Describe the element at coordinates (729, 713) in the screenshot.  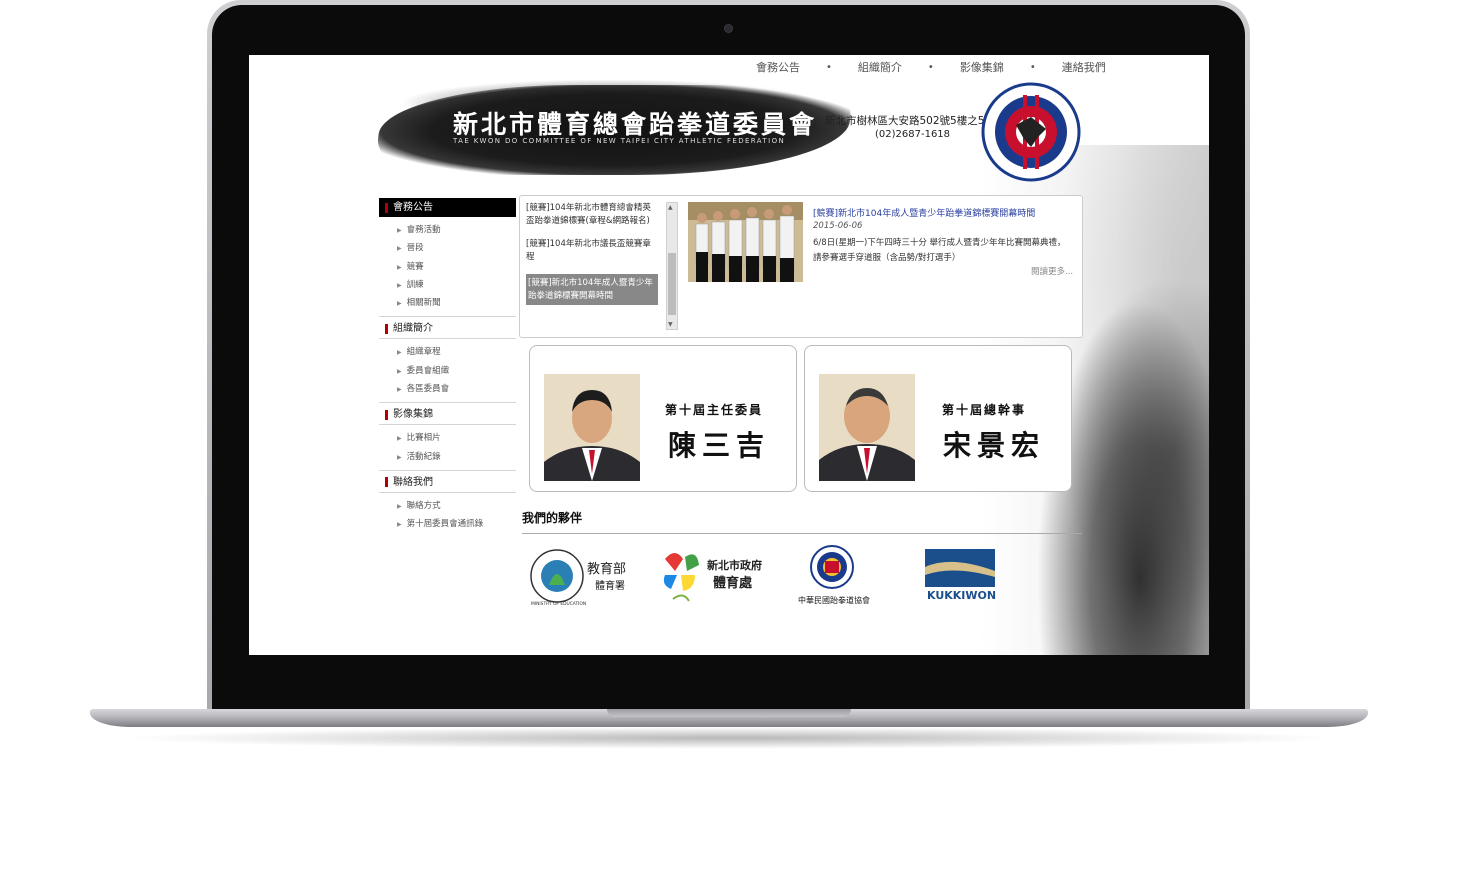
I see `laptop-notch` at that location.